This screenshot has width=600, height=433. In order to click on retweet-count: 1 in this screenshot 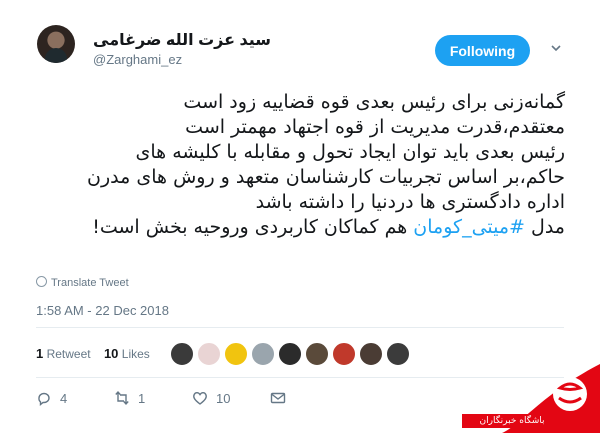, I will do `click(142, 398)`.